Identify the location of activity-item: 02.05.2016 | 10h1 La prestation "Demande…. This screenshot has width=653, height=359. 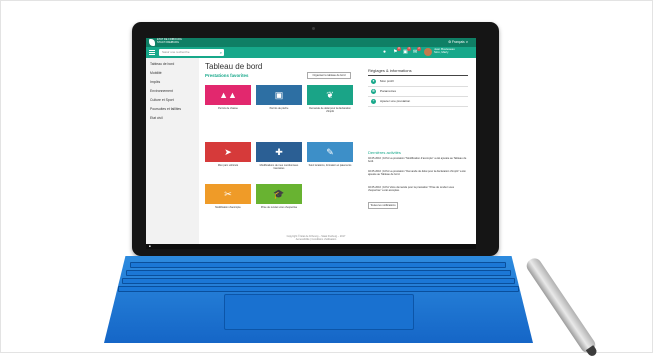
(418, 173).